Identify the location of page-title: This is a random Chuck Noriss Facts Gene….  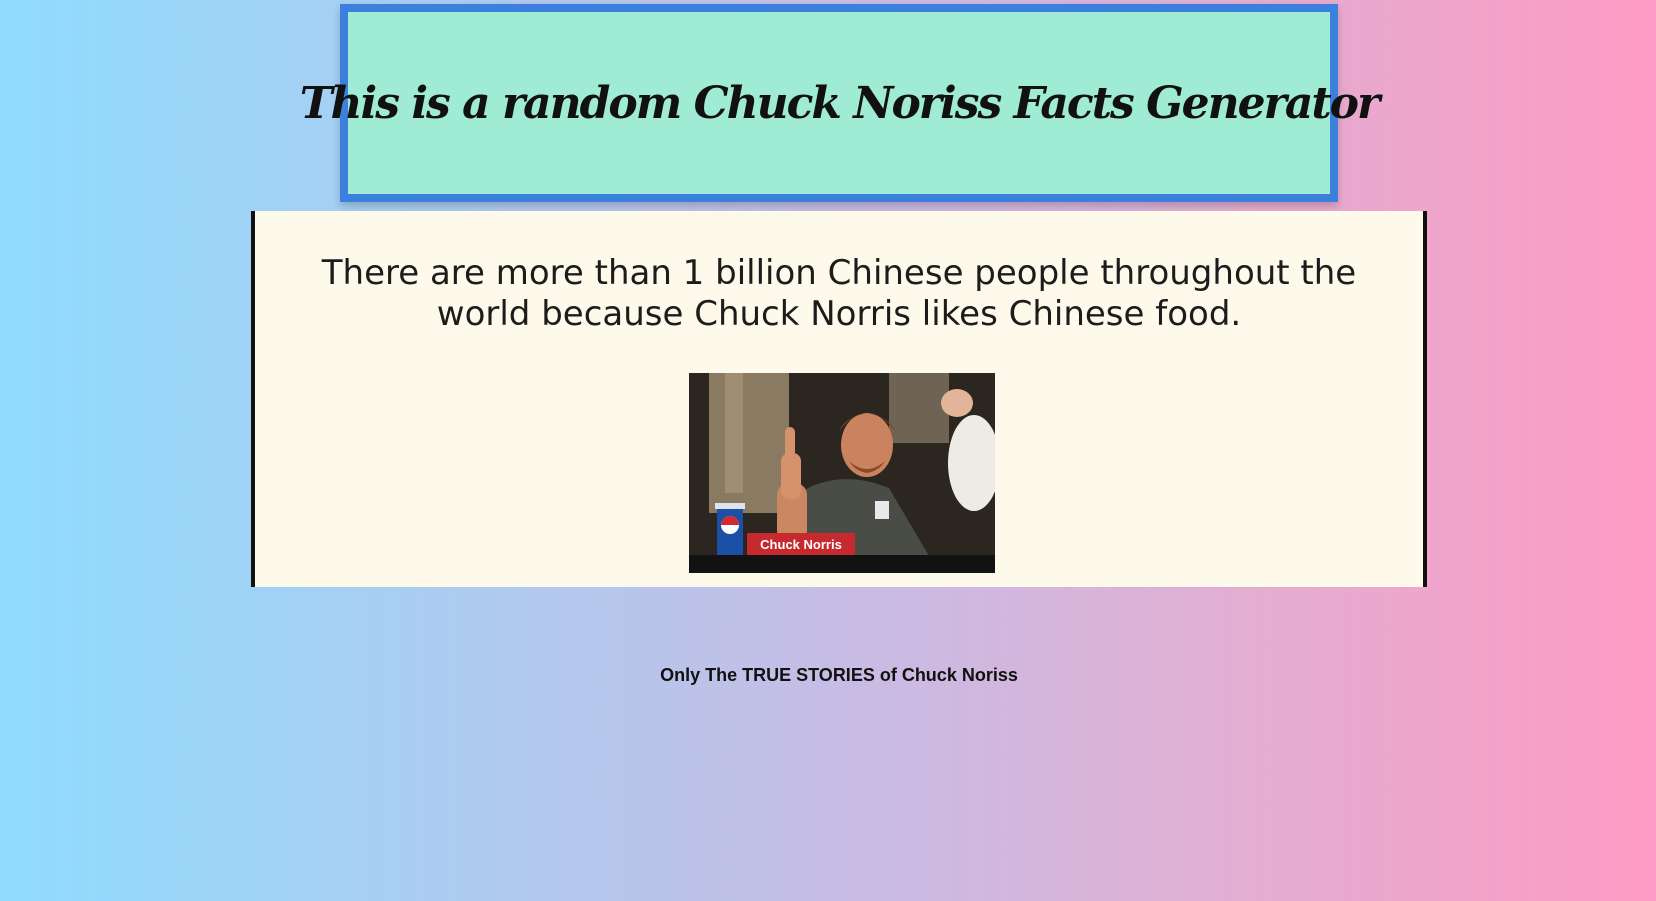
(839, 103).